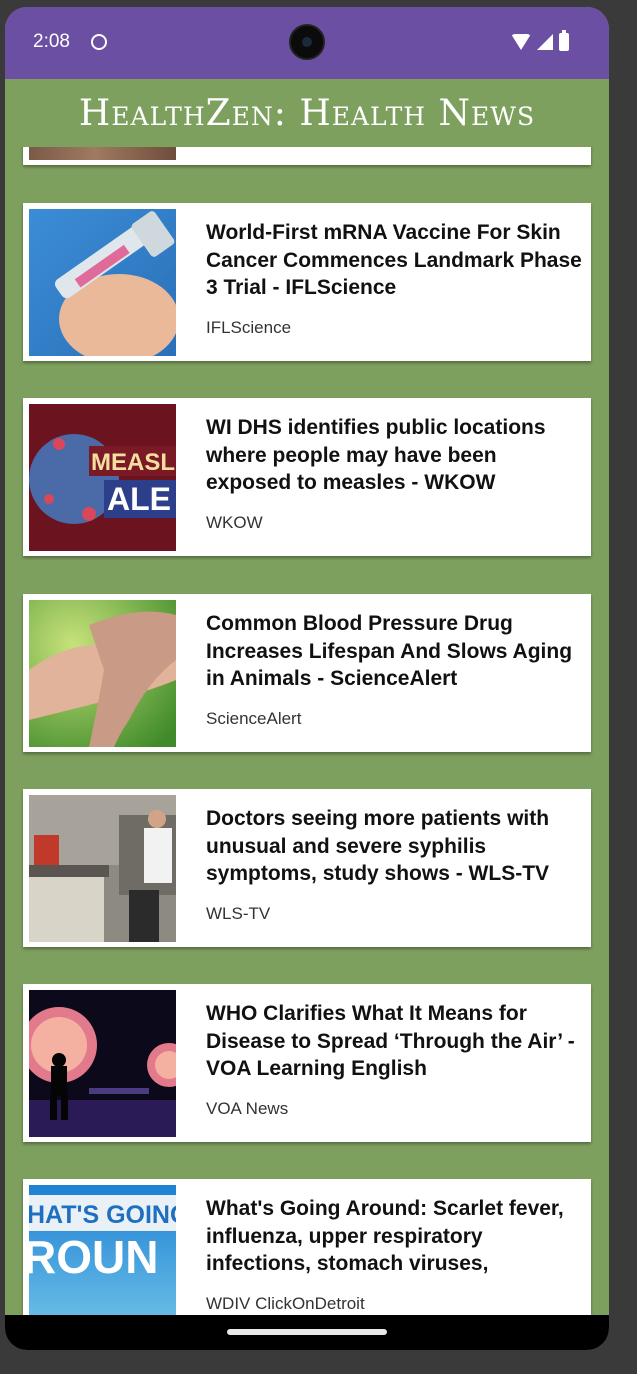  What do you see at coordinates (247, 1108) in the screenshot?
I see `article-source: VOA News` at bounding box center [247, 1108].